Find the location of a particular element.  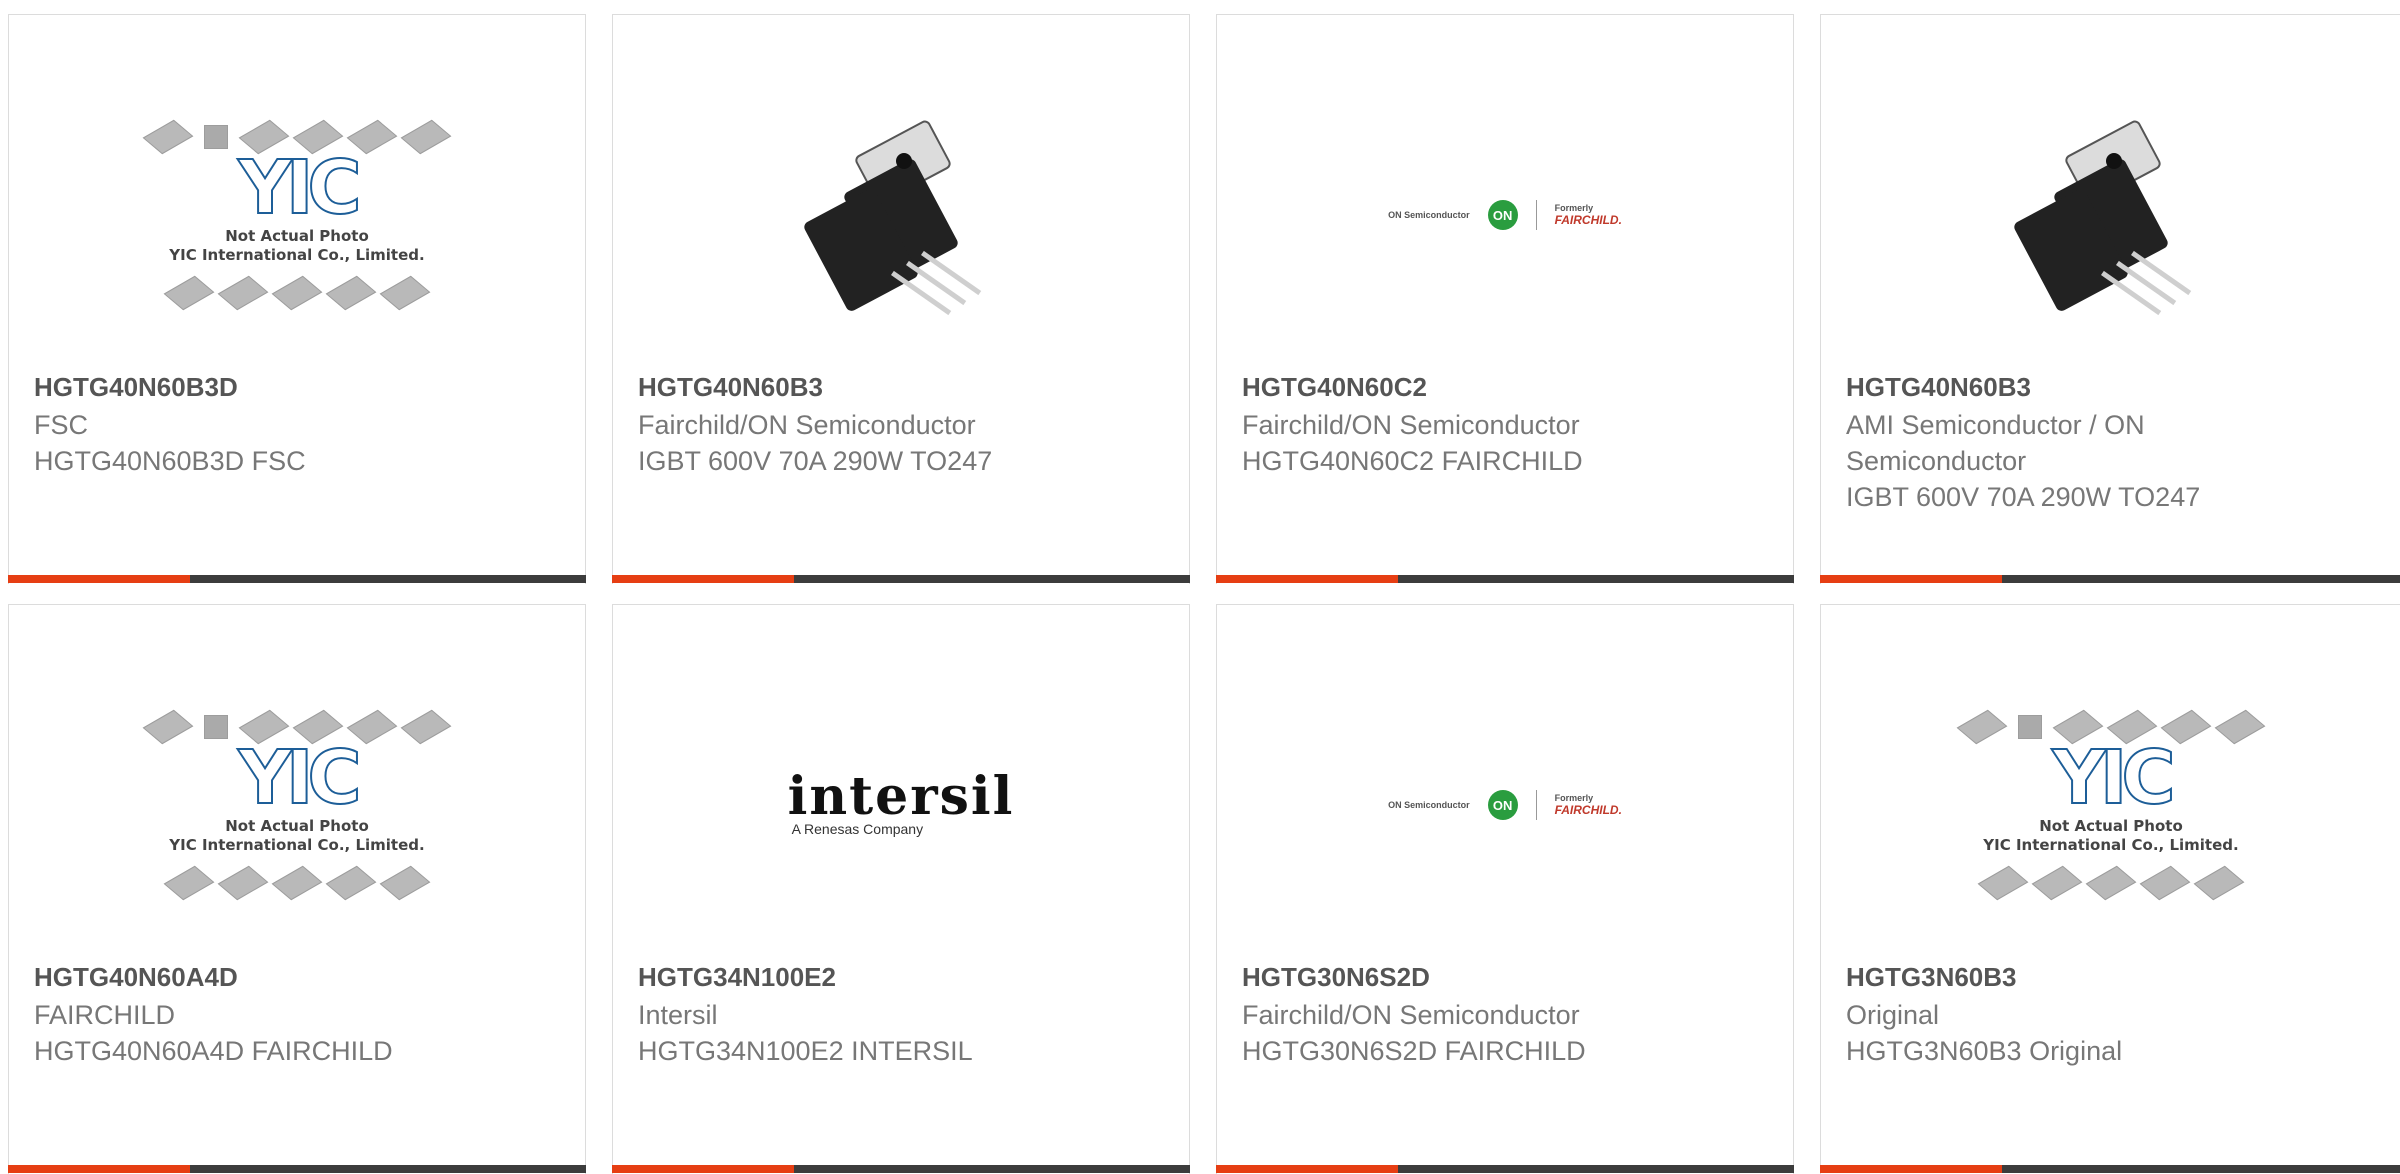

manufacturer: AMI Semiconductor / ON Semiconductor is located at coordinates (1995, 443).